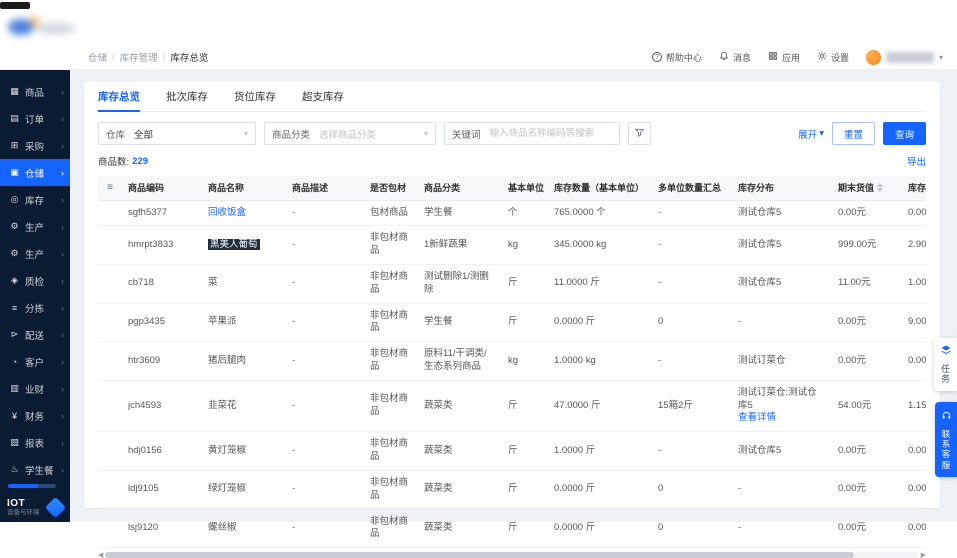 This screenshot has width=957, height=558. What do you see at coordinates (14, 388) in the screenshot?
I see `biz-finance-icon: ▥` at bounding box center [14, 388].